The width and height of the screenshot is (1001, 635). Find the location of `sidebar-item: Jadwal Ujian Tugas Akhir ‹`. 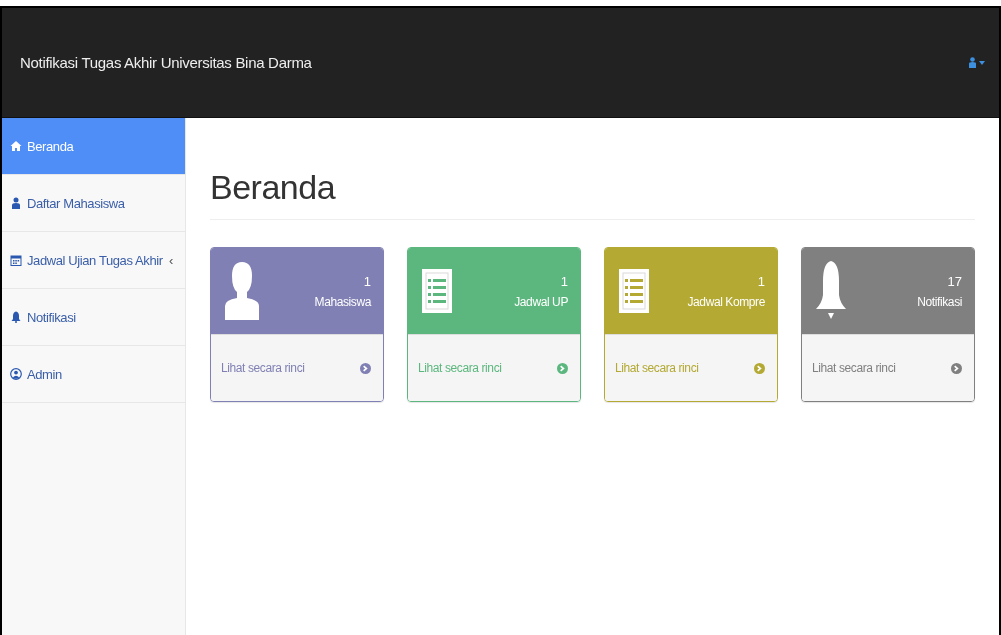

sidebar-item: Jadwal Ujian Tugas Akhir ‹ is located at coordinates (93, 260).